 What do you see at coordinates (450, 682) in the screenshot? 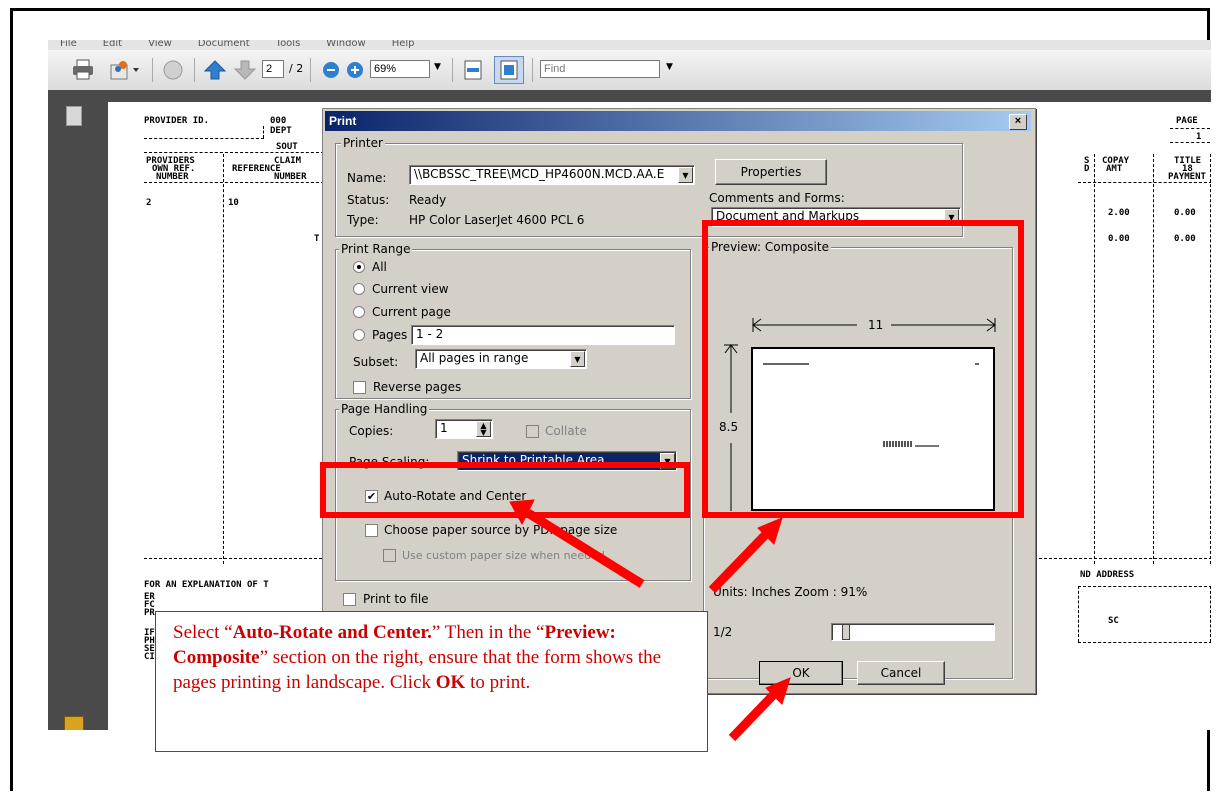
I see `callout-bold-ok: OK` at bounding box center [450, 682].